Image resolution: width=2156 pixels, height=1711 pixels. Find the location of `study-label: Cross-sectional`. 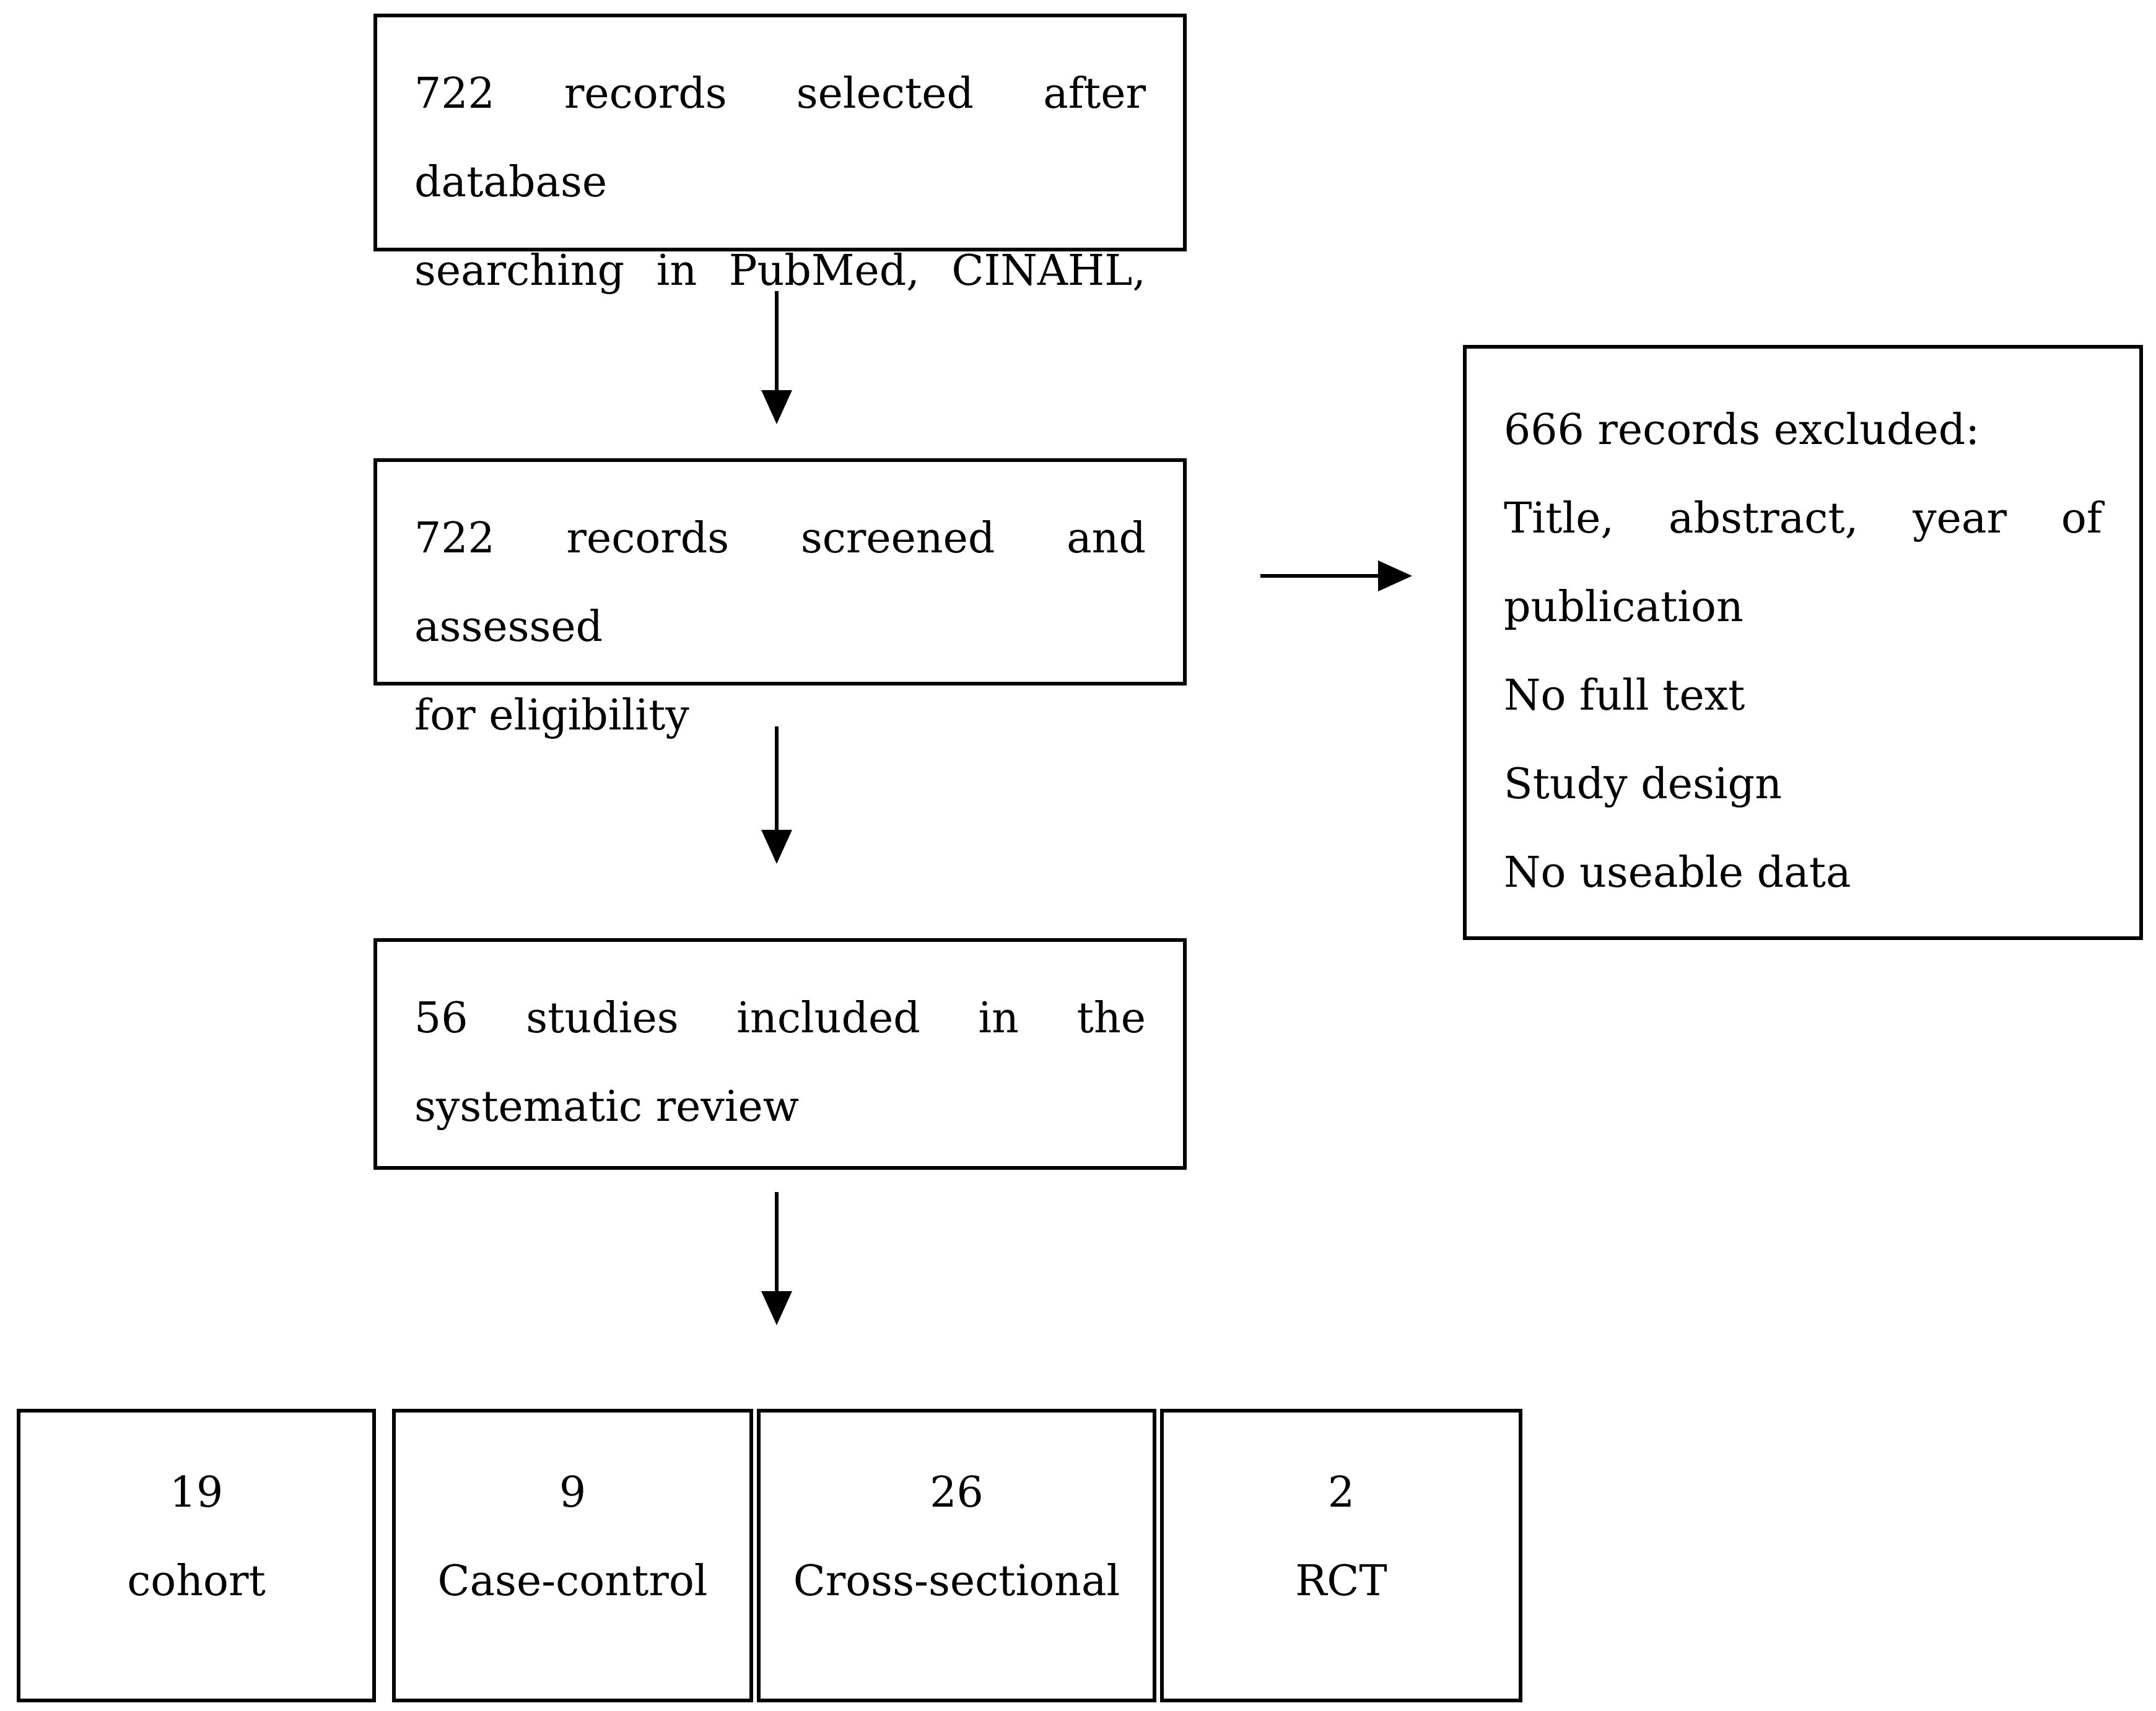

study-label: Cross-sectional is located at coordinates (956, 1582).